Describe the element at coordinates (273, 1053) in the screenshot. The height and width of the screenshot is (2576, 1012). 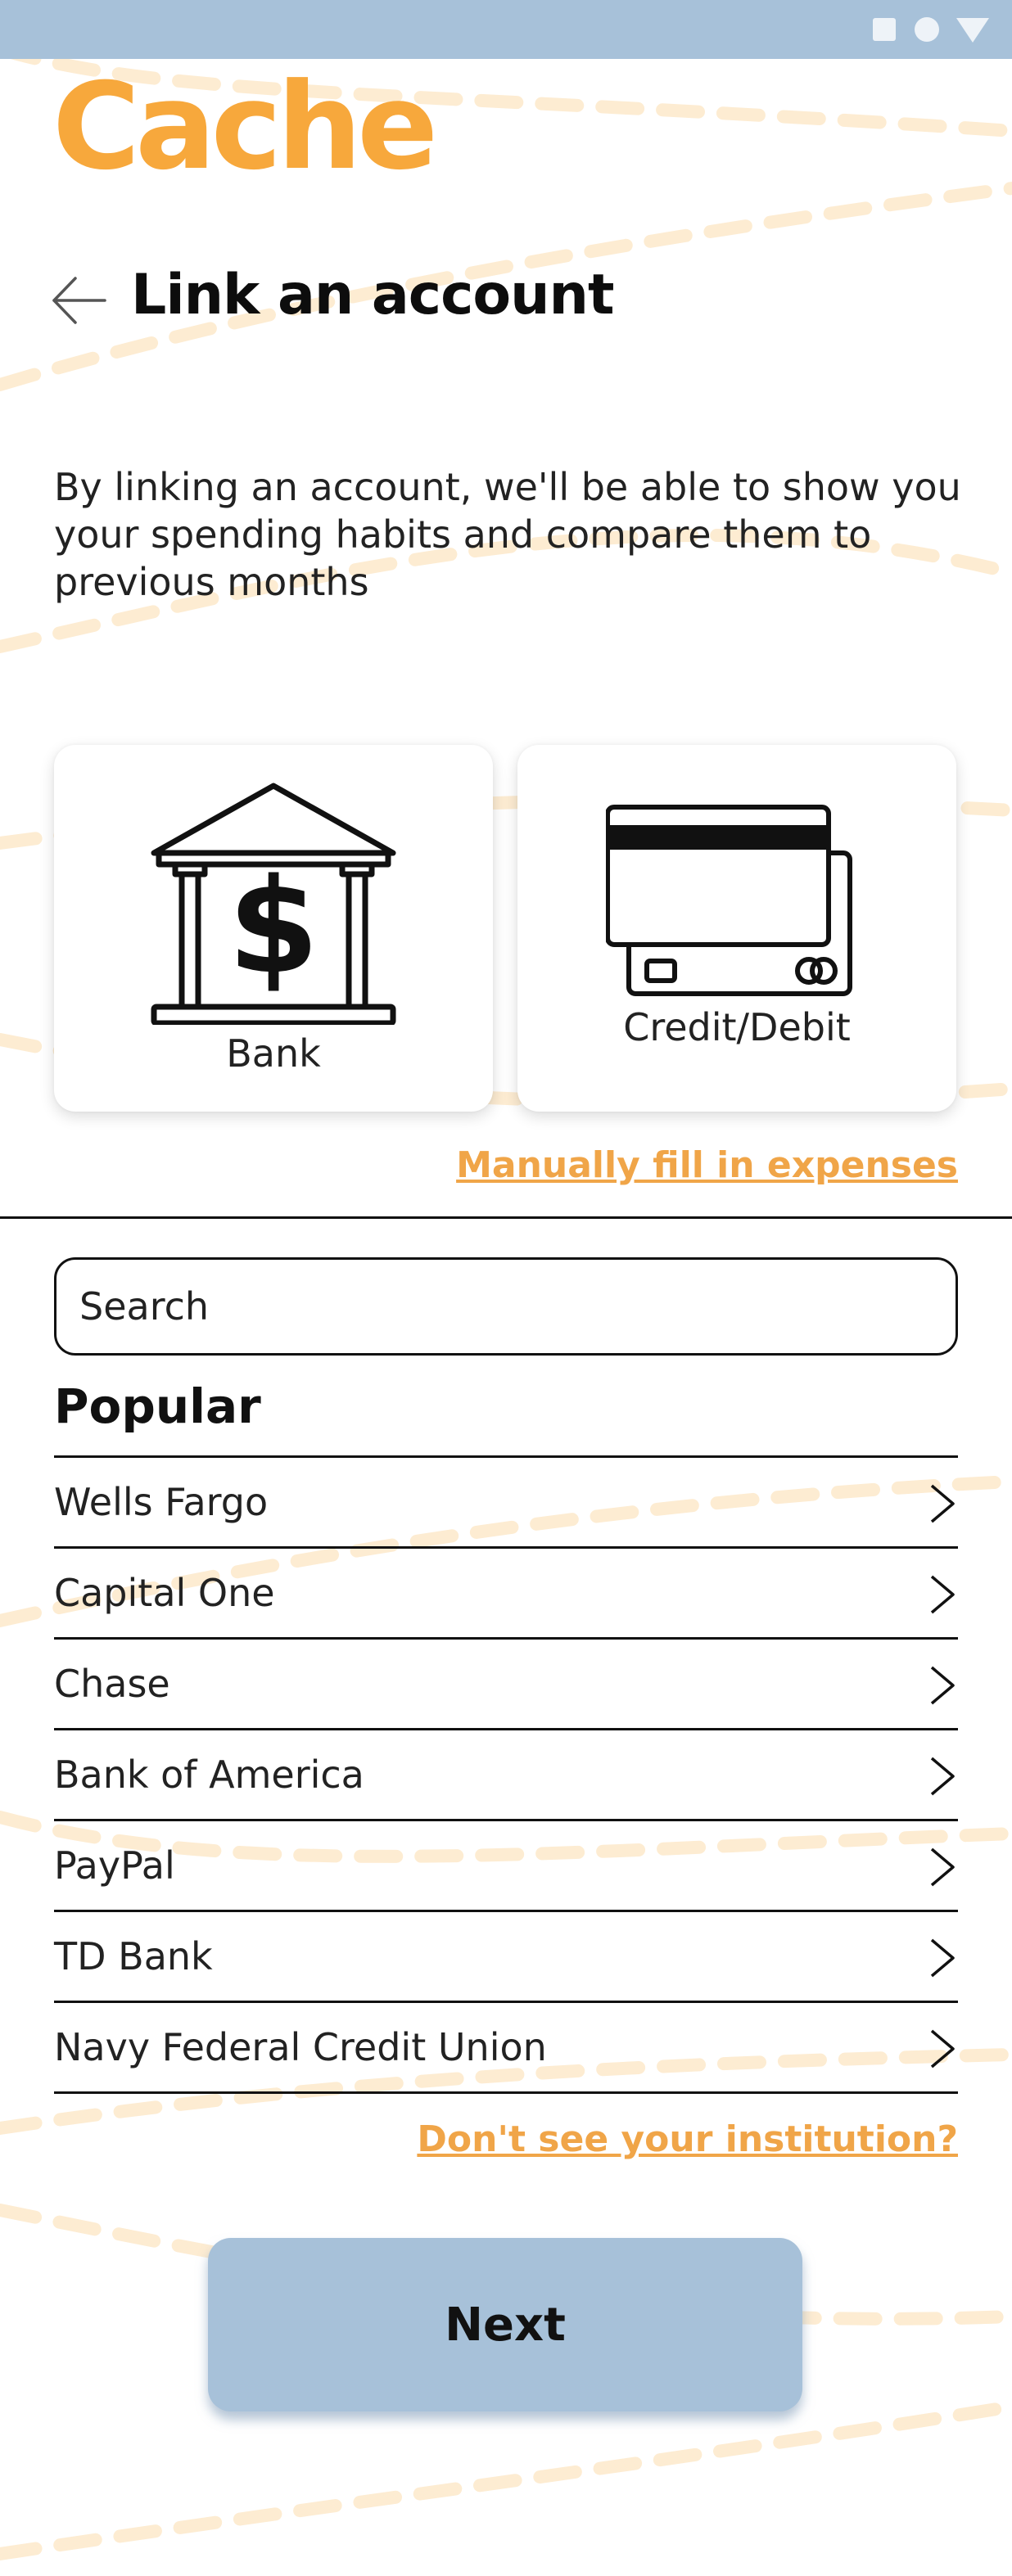
I see `bank-option-label: Bank` at that location.